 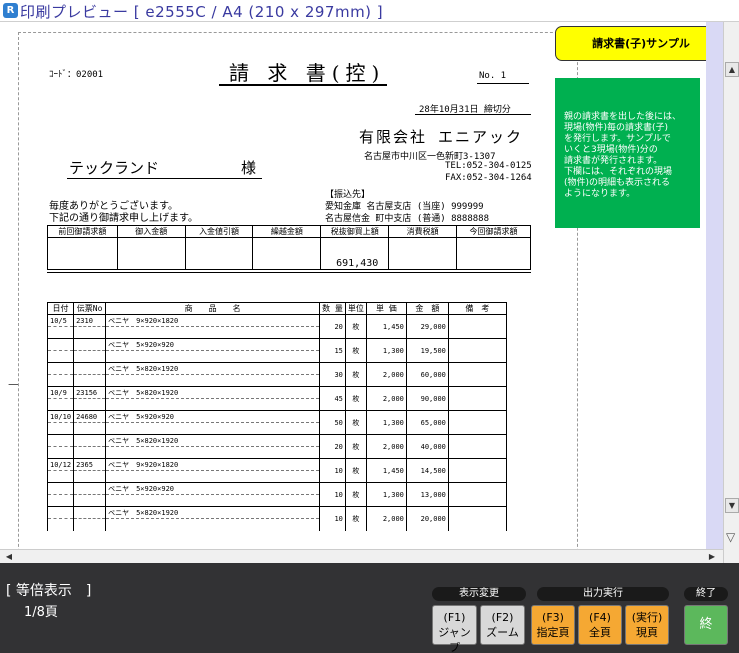 What do you see at coordinates (355, 231) in the screenshot?
I see `summary-header: 税抜御買上額` at bounding box center [355, 231].